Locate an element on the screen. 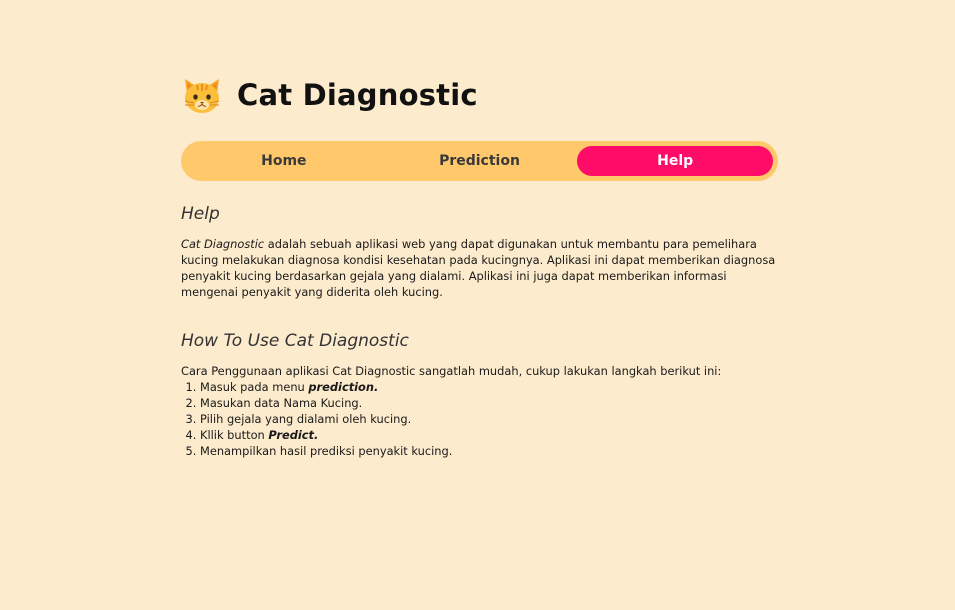  tab-help: Help is located at coordinates (675, 161).